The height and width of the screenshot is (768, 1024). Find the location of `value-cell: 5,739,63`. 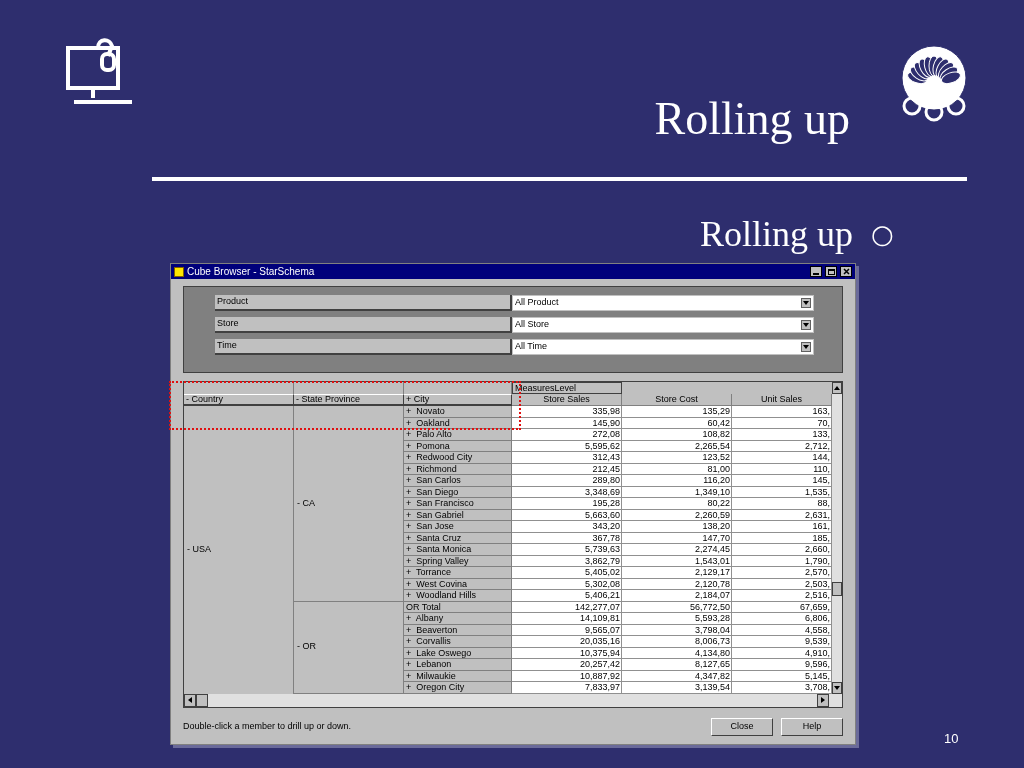

value-cell: 5,739,63 is located at coordinates (567, 550).